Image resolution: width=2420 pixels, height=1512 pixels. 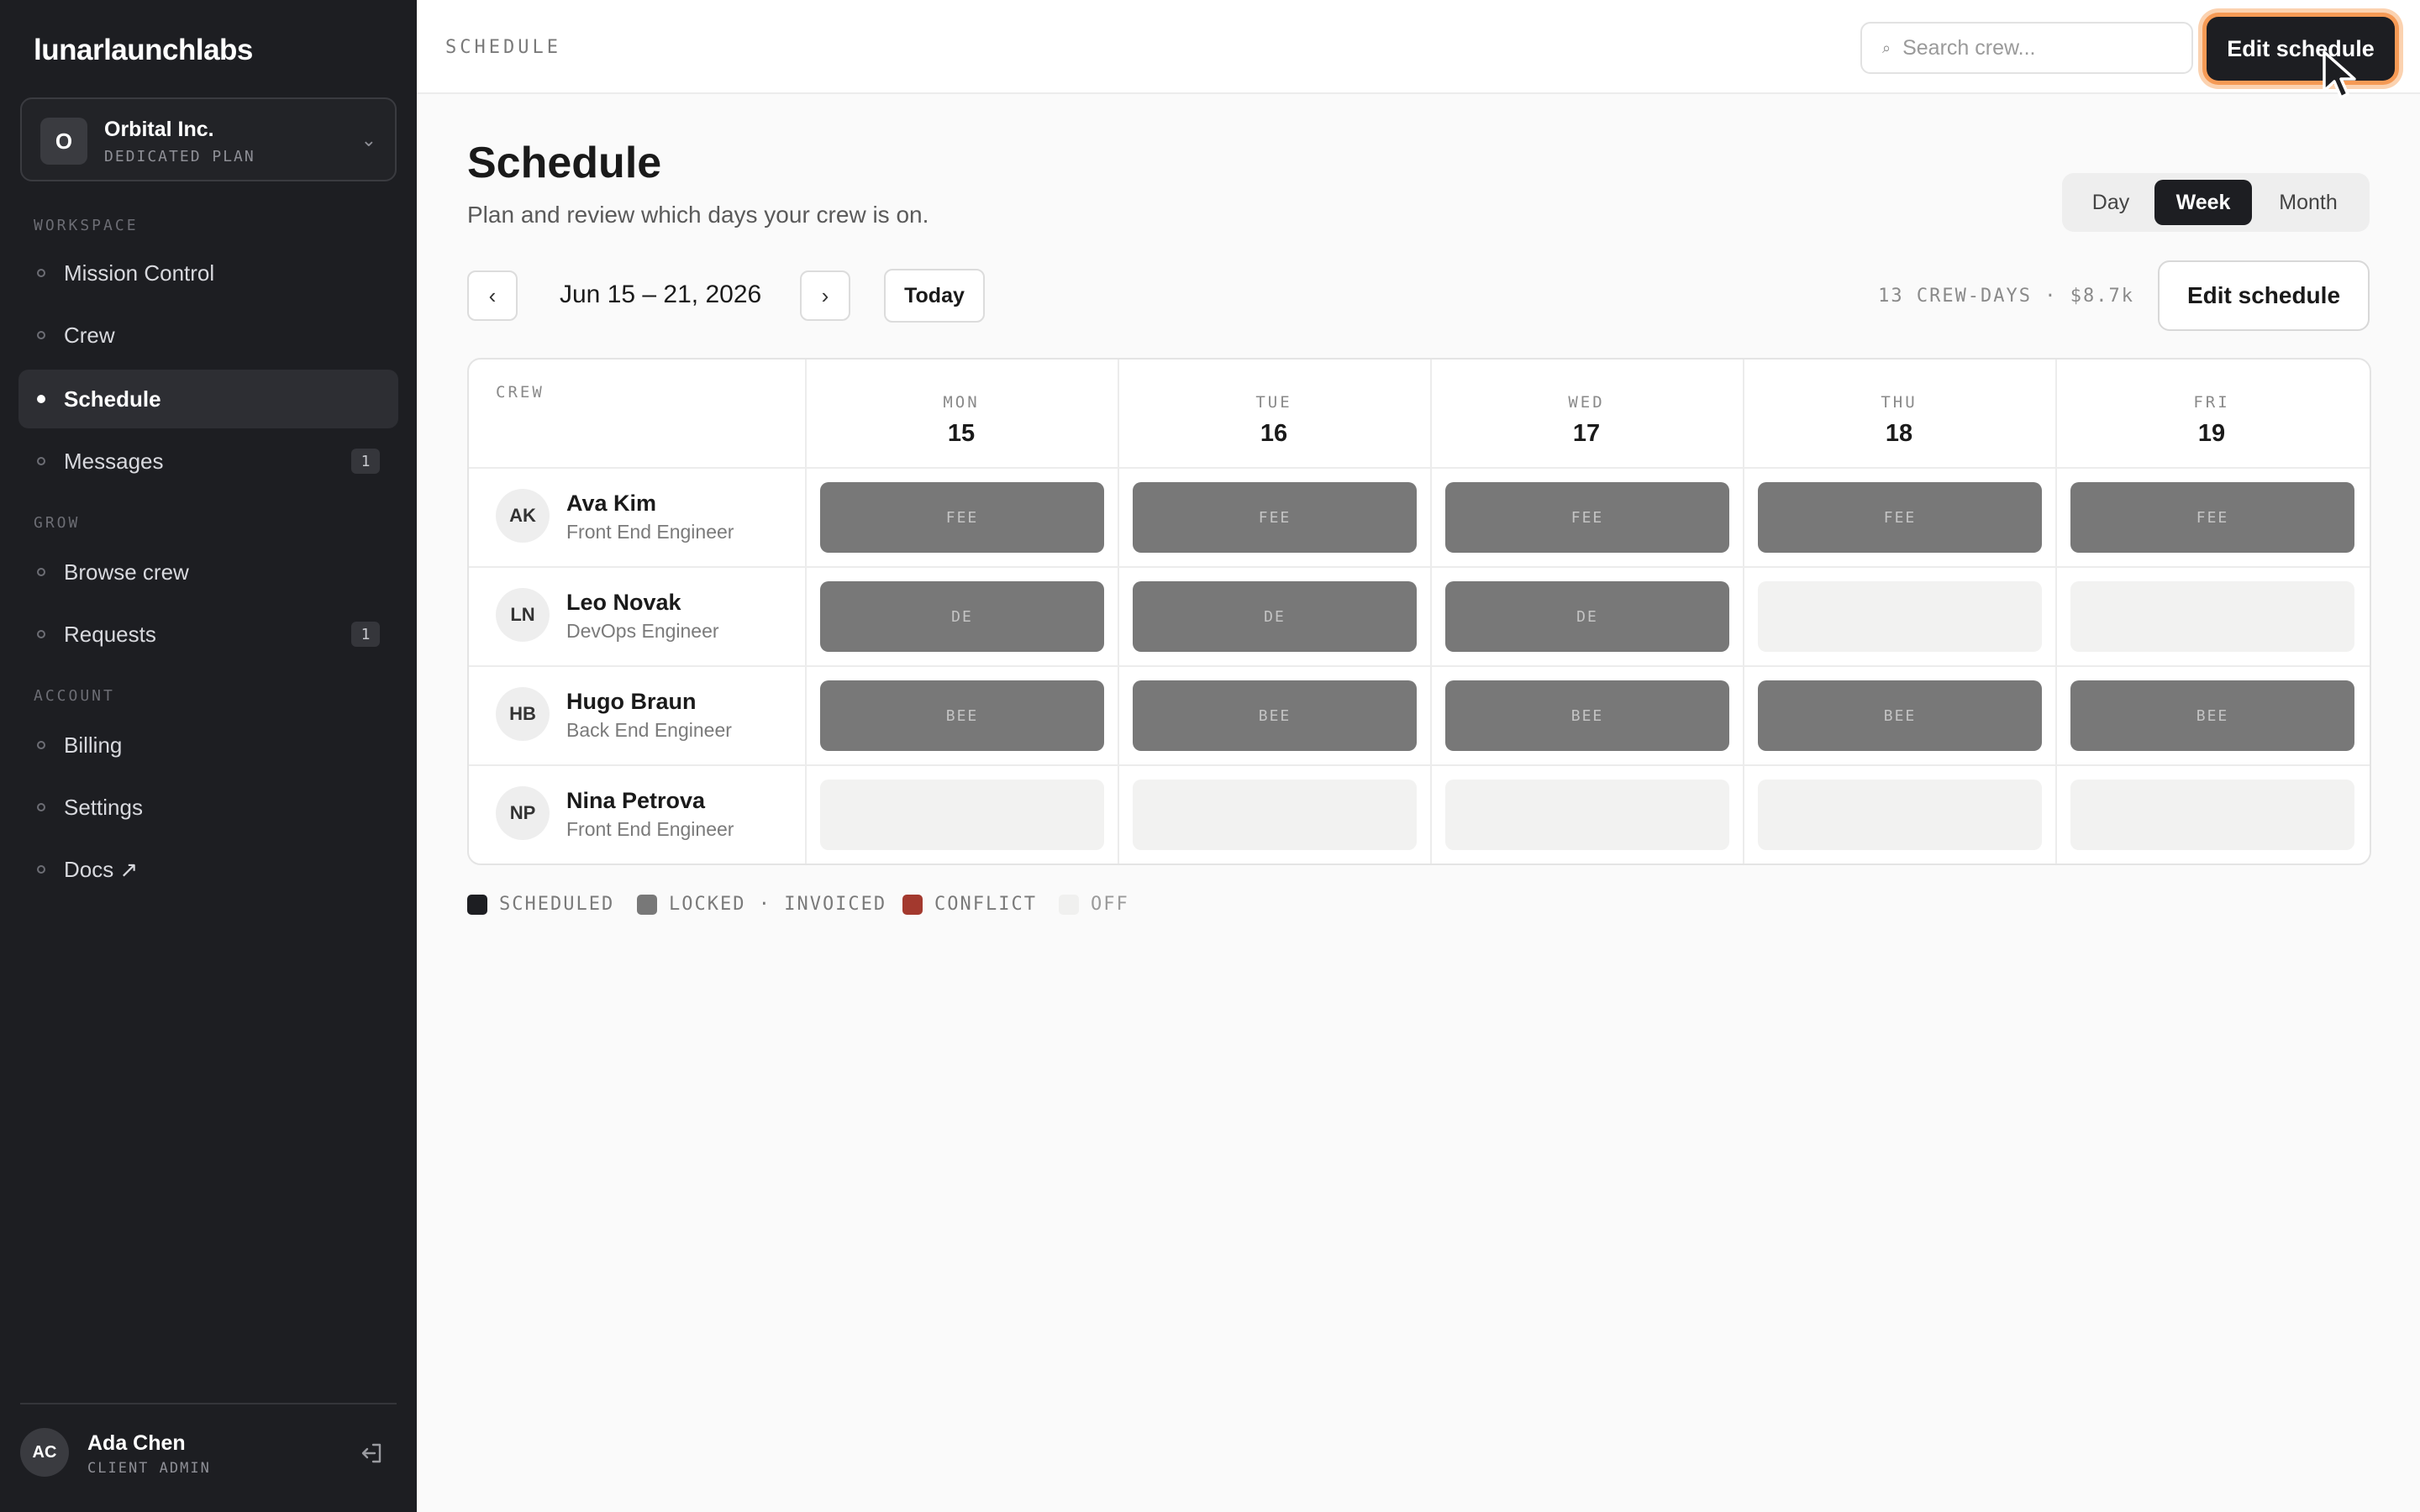 What do you see at coordinates (101, 869) in the screenshot?
I see `sidebar-item-label: Docs ↗` at bounding box center [101, 869].